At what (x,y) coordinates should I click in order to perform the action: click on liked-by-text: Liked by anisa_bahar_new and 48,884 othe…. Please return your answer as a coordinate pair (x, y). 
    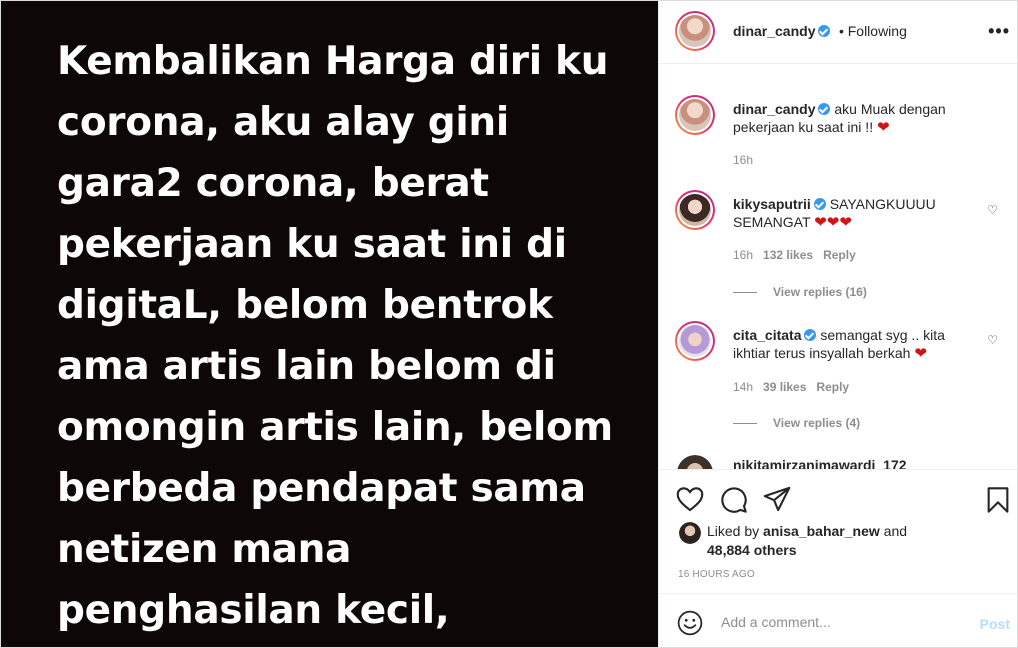
    Looking at the image, I should click on (807, 541).